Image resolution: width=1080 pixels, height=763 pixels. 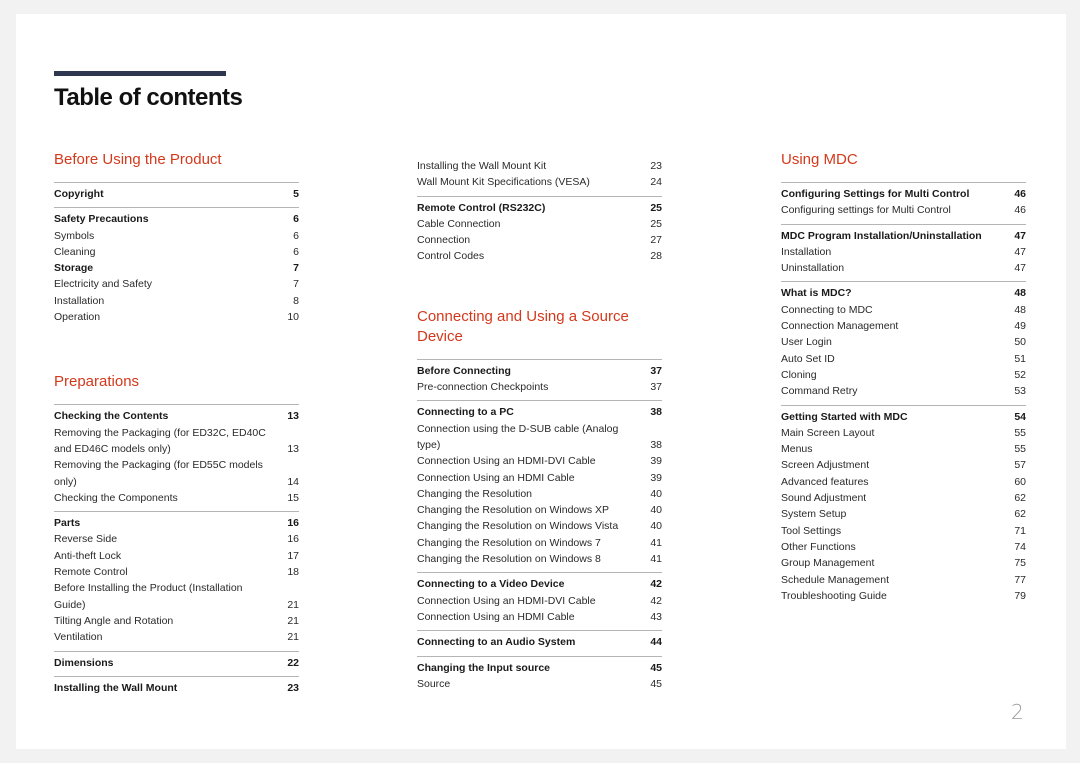 I want to click on section-heading: Using MDC, so click(x=903, y=160).